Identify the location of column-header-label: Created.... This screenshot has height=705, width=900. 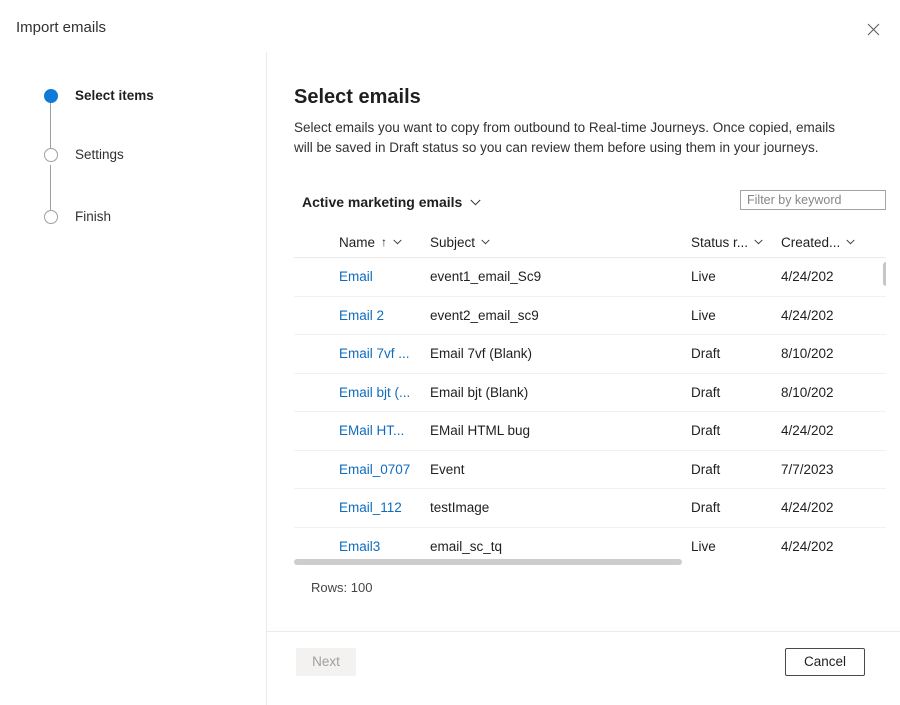
(811, 242).